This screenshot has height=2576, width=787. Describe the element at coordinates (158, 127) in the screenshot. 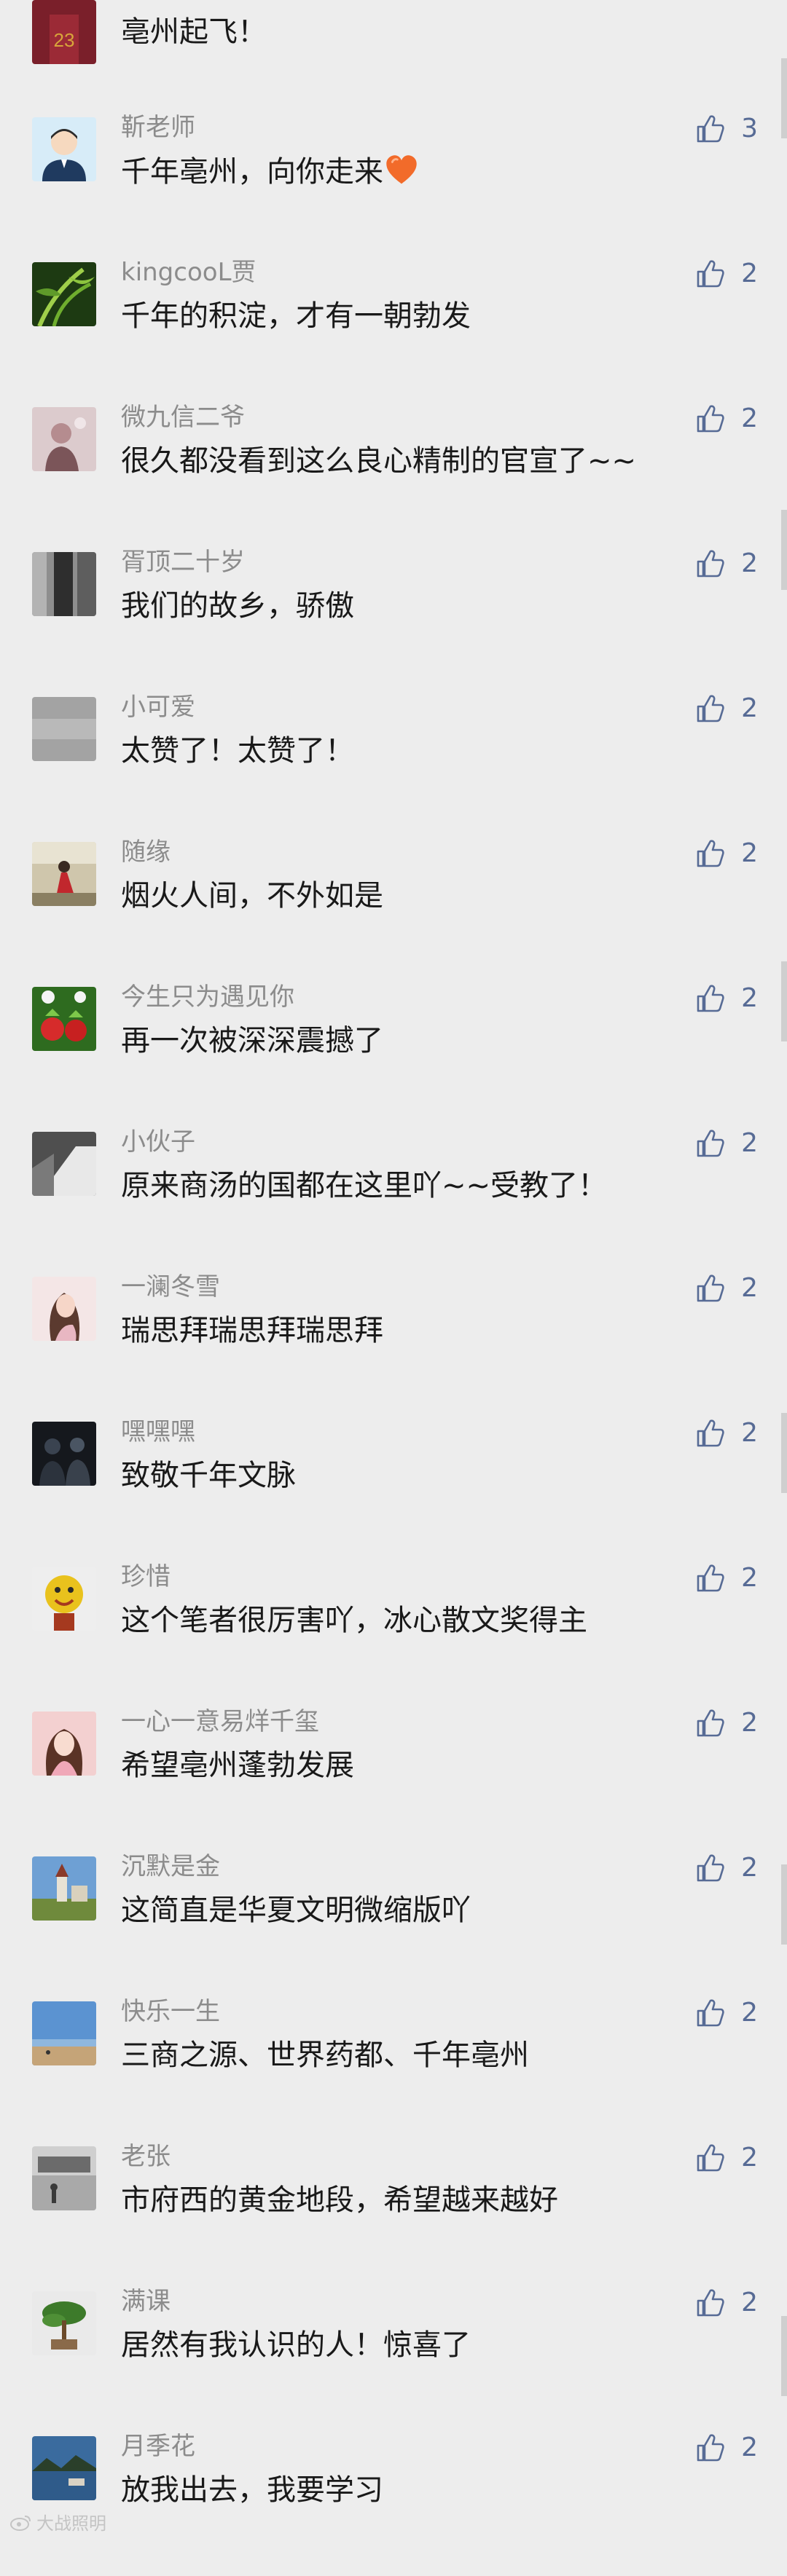

I see `commenter-name: 靳老师` at that location.